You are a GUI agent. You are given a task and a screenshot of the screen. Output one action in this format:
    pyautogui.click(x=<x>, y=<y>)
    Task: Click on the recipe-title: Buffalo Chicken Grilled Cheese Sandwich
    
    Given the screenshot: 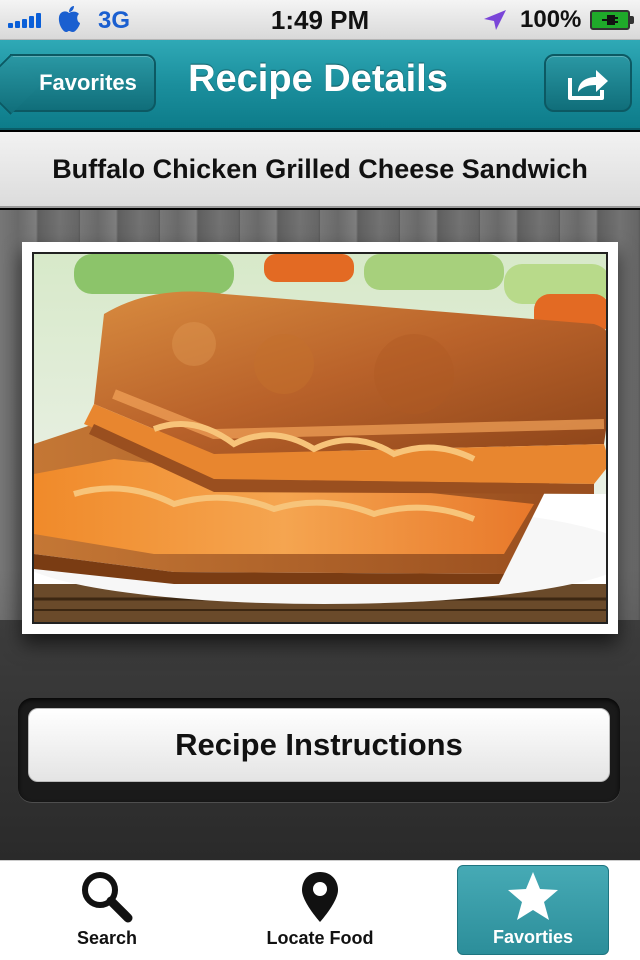 What is the action you would take?
    pyautogui.click(x=320, y=168)
    